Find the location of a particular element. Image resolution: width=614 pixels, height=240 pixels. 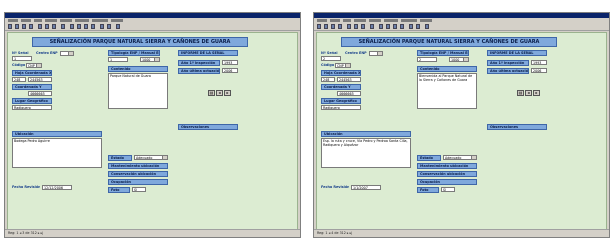

field-contenido: Parque Natural de Guara is located at coordinates (138, 91).